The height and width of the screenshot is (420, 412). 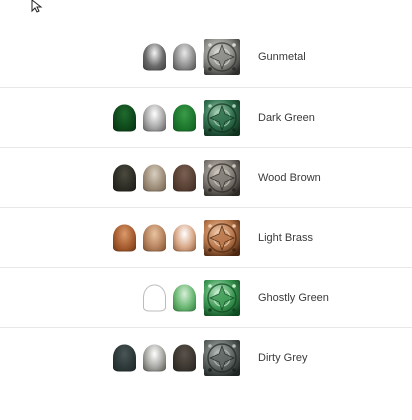 I want to click on paint-row: Gunmetal, so click(x=206, y=57).